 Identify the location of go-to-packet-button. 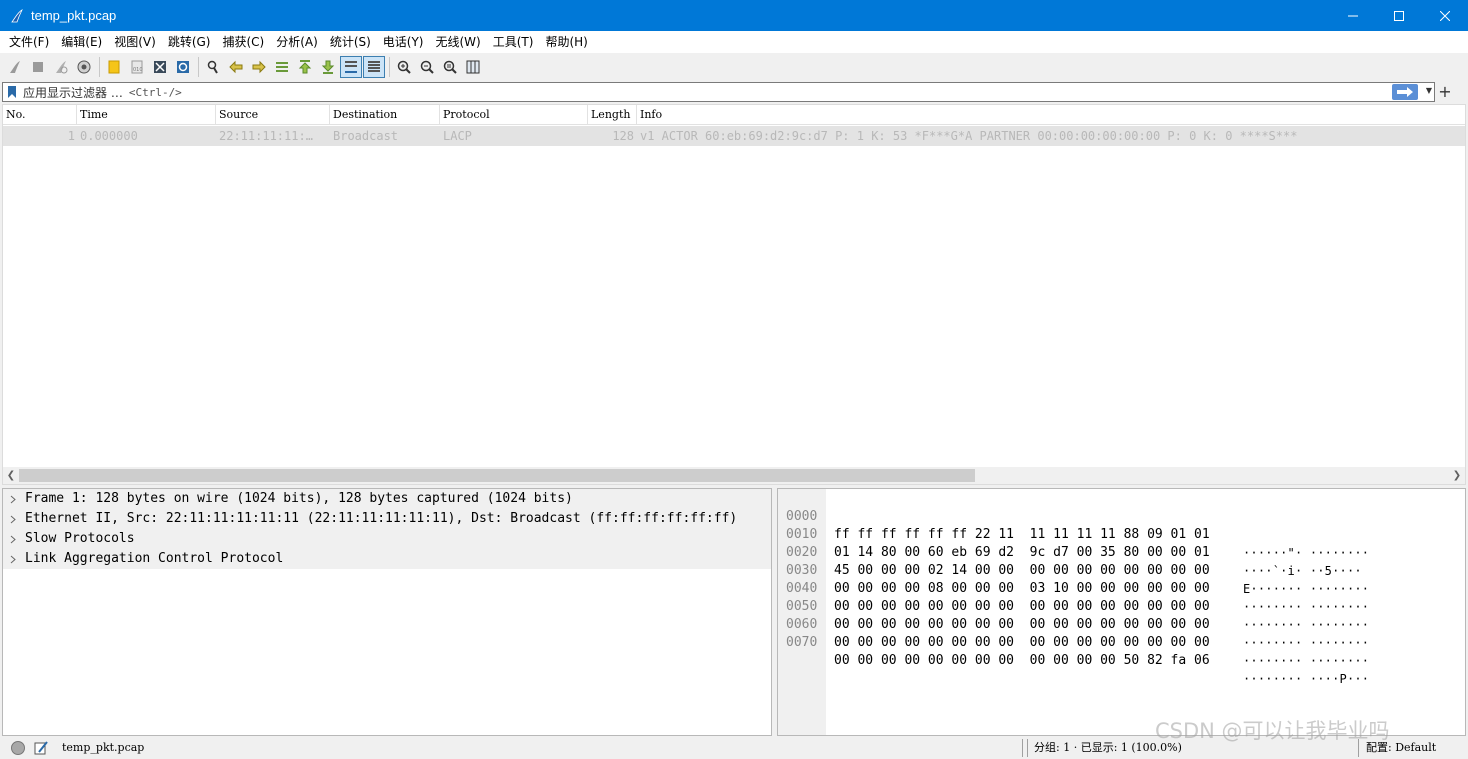
(282, 67).